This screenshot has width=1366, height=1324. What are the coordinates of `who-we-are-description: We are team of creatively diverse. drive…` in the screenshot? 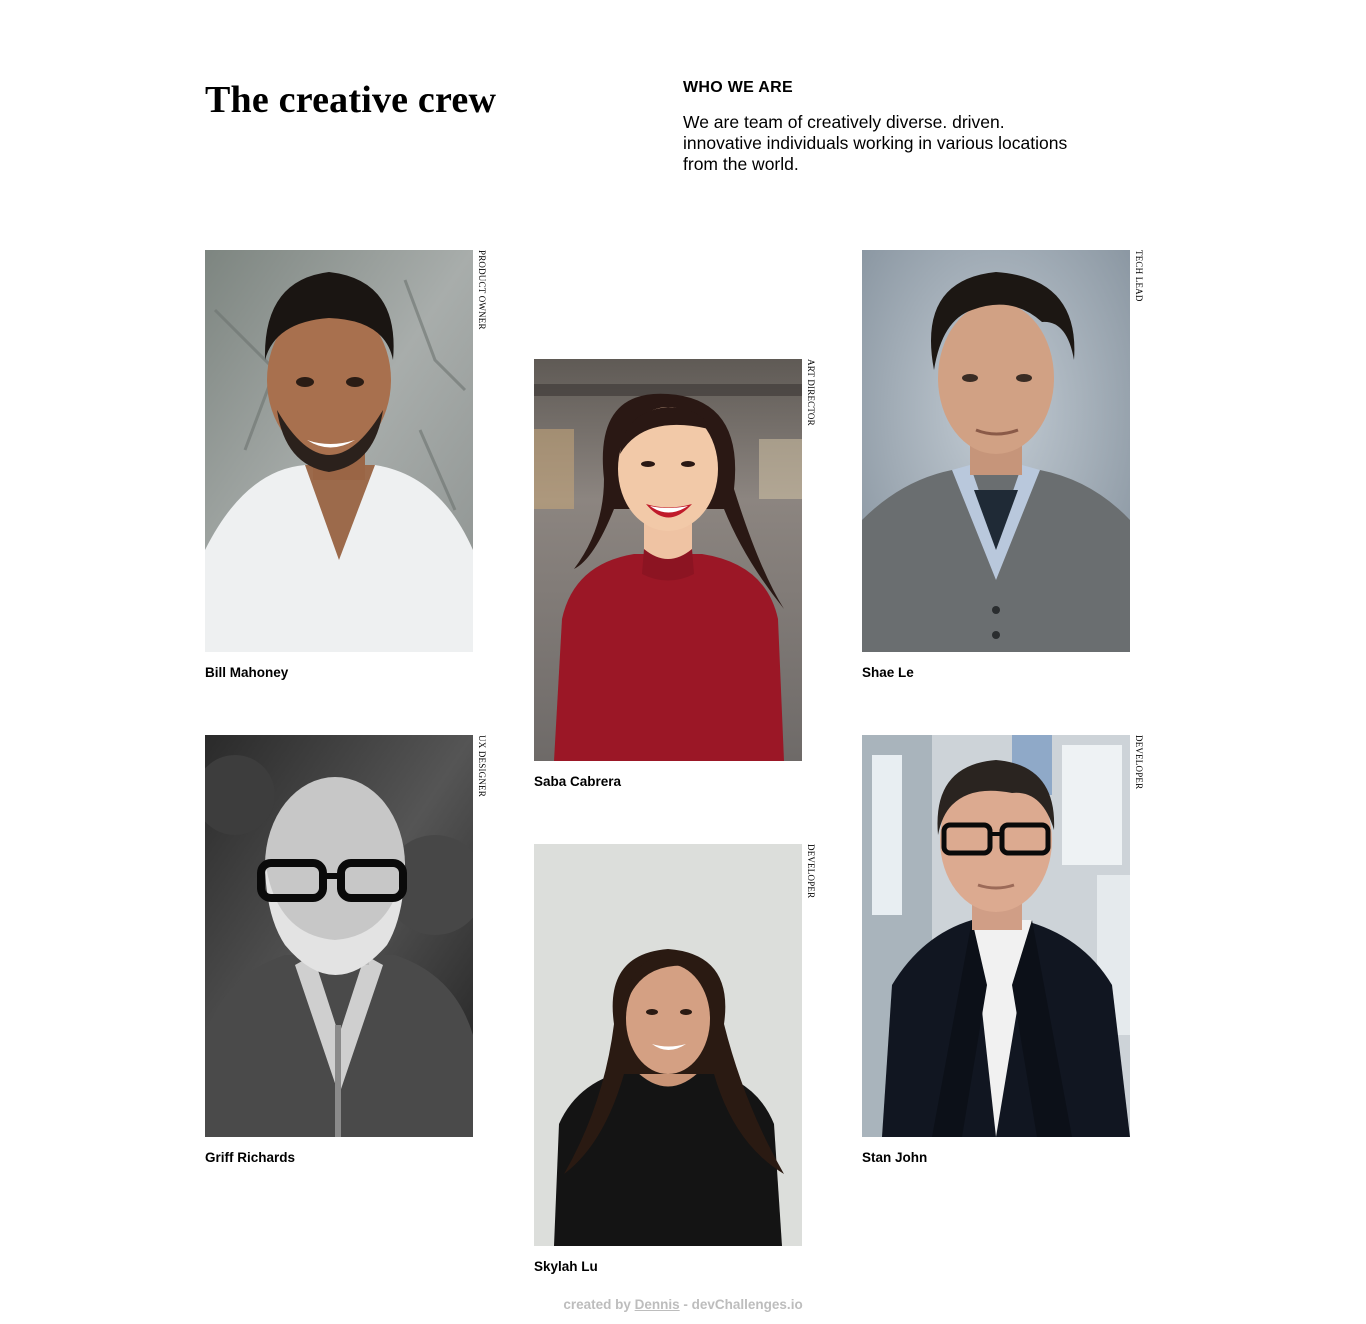 It's located at (875, 143).